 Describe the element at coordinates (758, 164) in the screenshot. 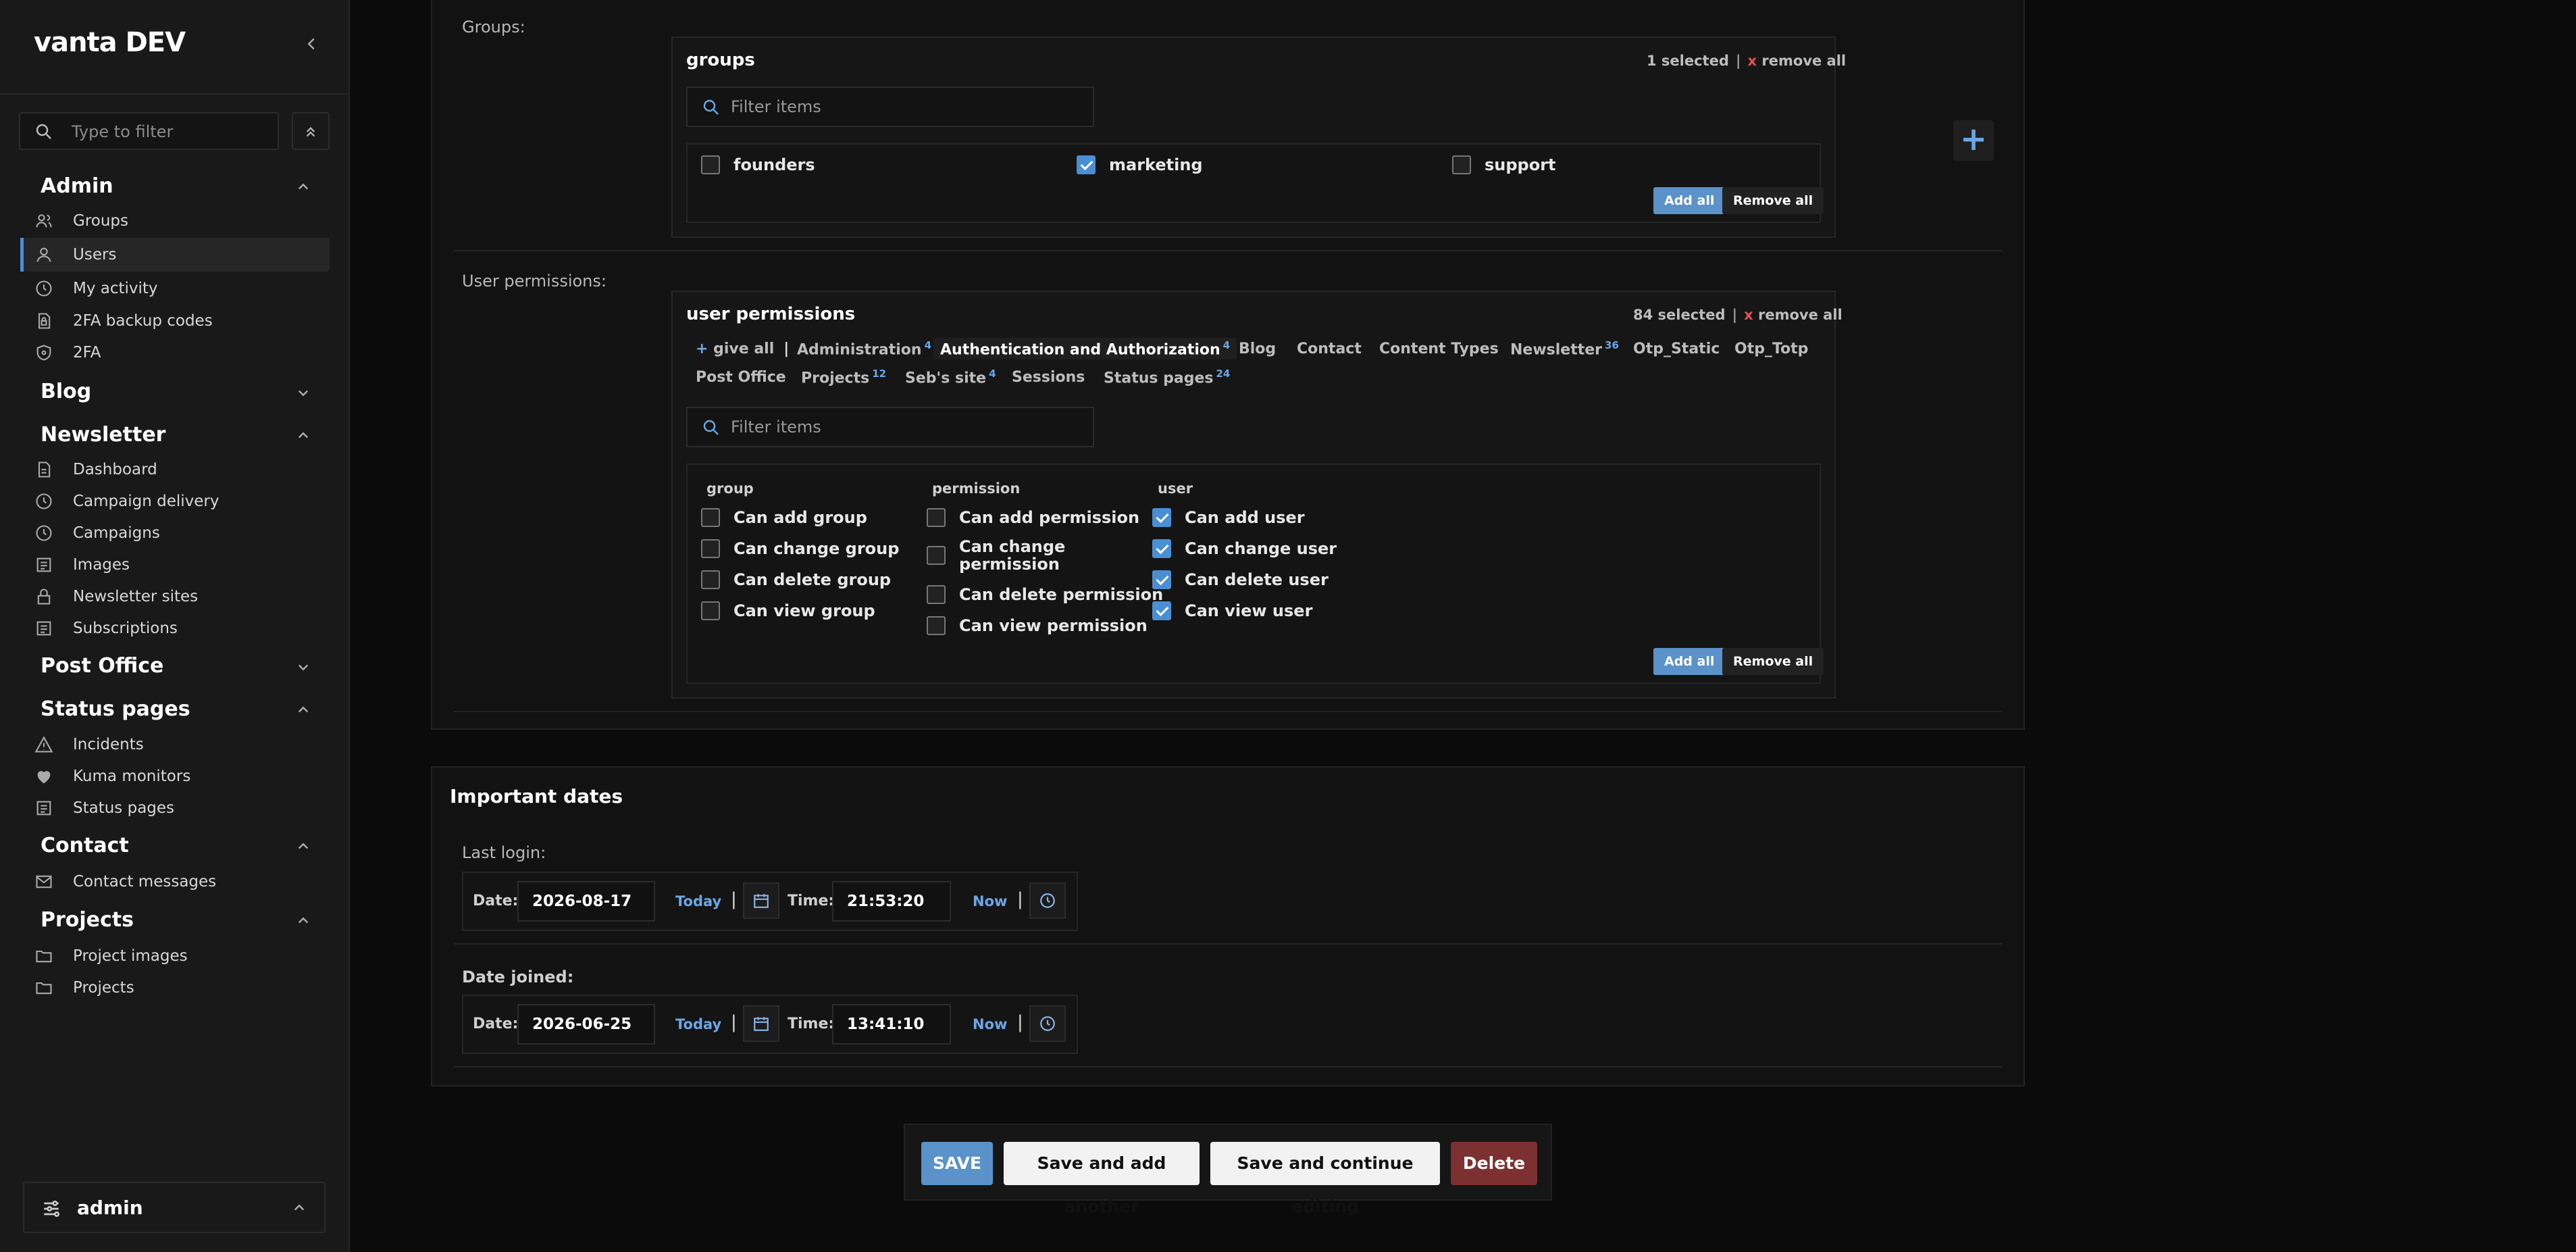

I see `group-option-founders: founders` at that location.